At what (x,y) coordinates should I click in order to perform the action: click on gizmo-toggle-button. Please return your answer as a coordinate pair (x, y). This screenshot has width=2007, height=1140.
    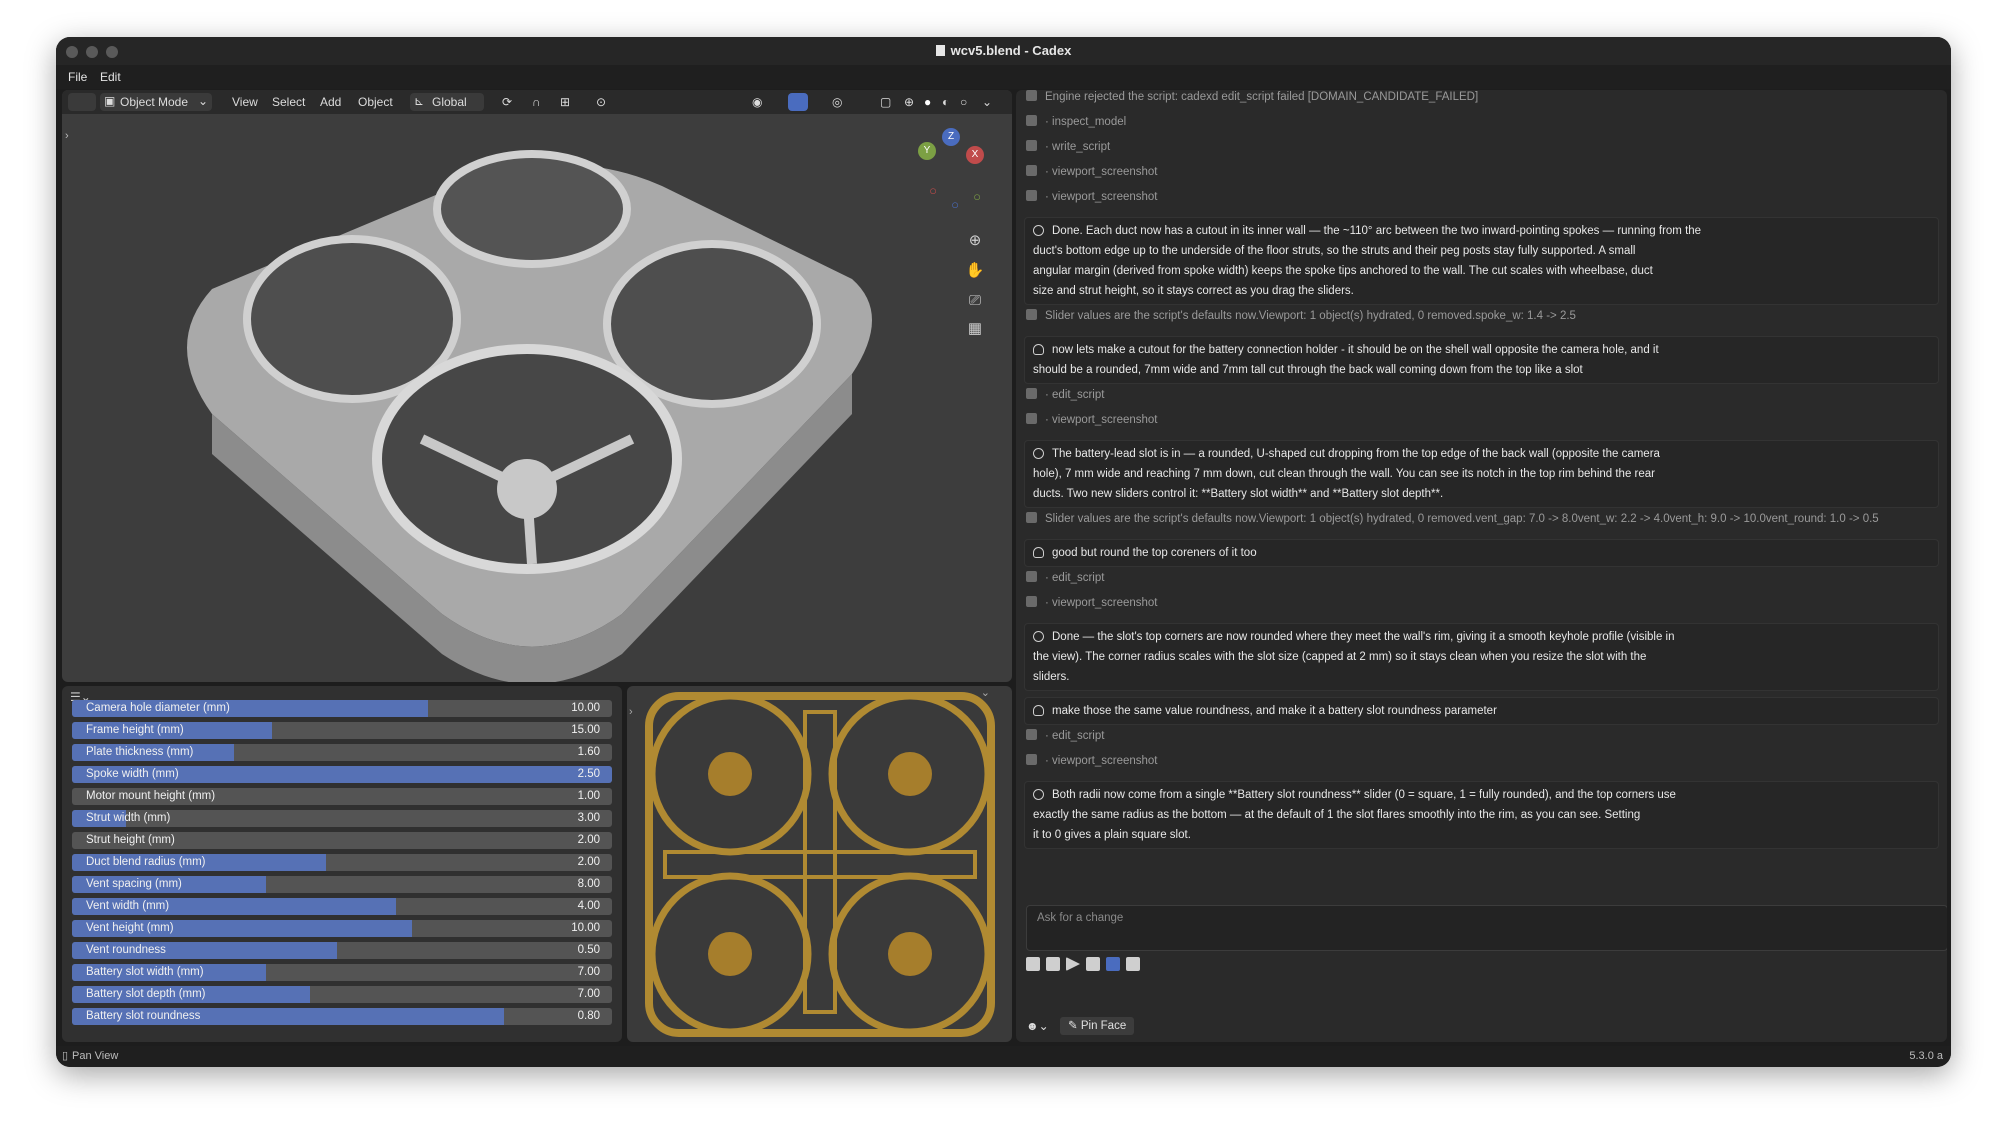
    Looking at the image, I should click on (798, 102).